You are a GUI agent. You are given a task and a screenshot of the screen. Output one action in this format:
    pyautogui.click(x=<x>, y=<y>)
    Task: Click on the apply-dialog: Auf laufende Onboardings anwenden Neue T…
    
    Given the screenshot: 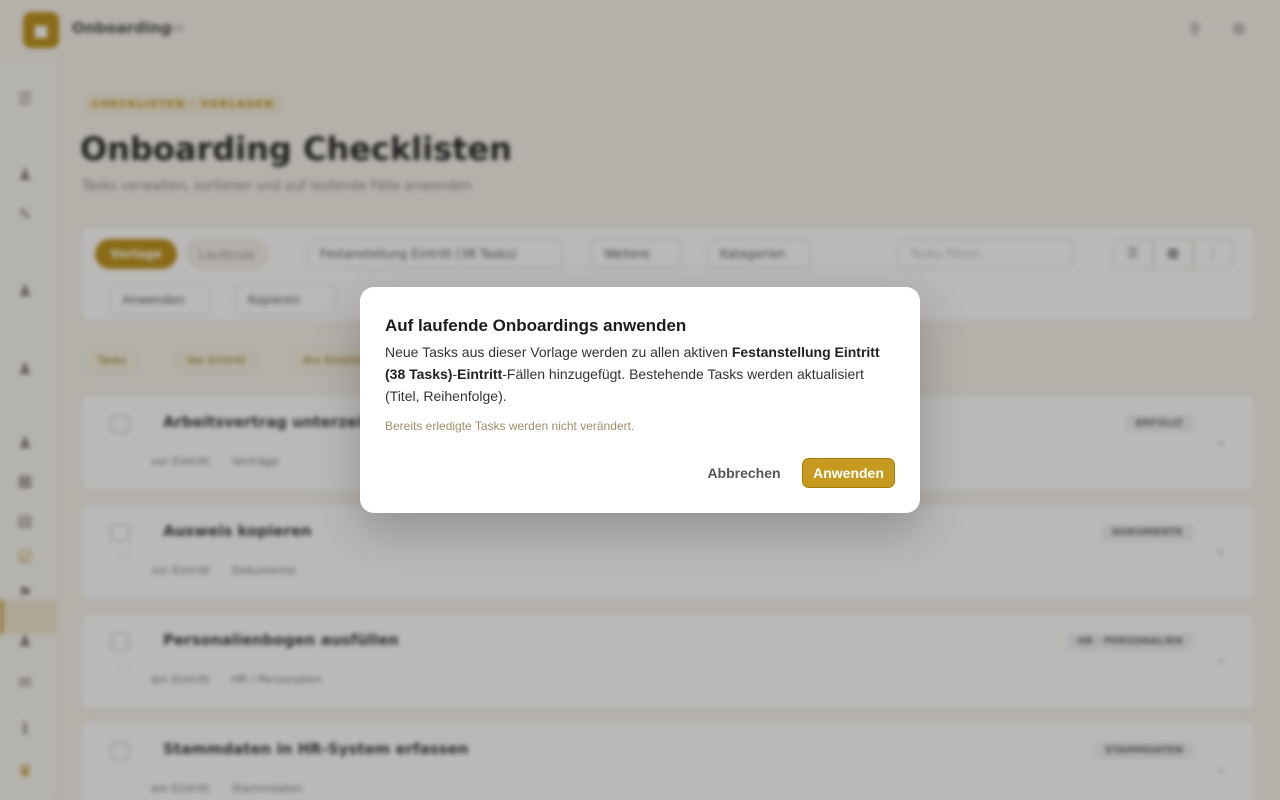 What is the action you would take?
    pyautogui.click(x=640, y=400)
    